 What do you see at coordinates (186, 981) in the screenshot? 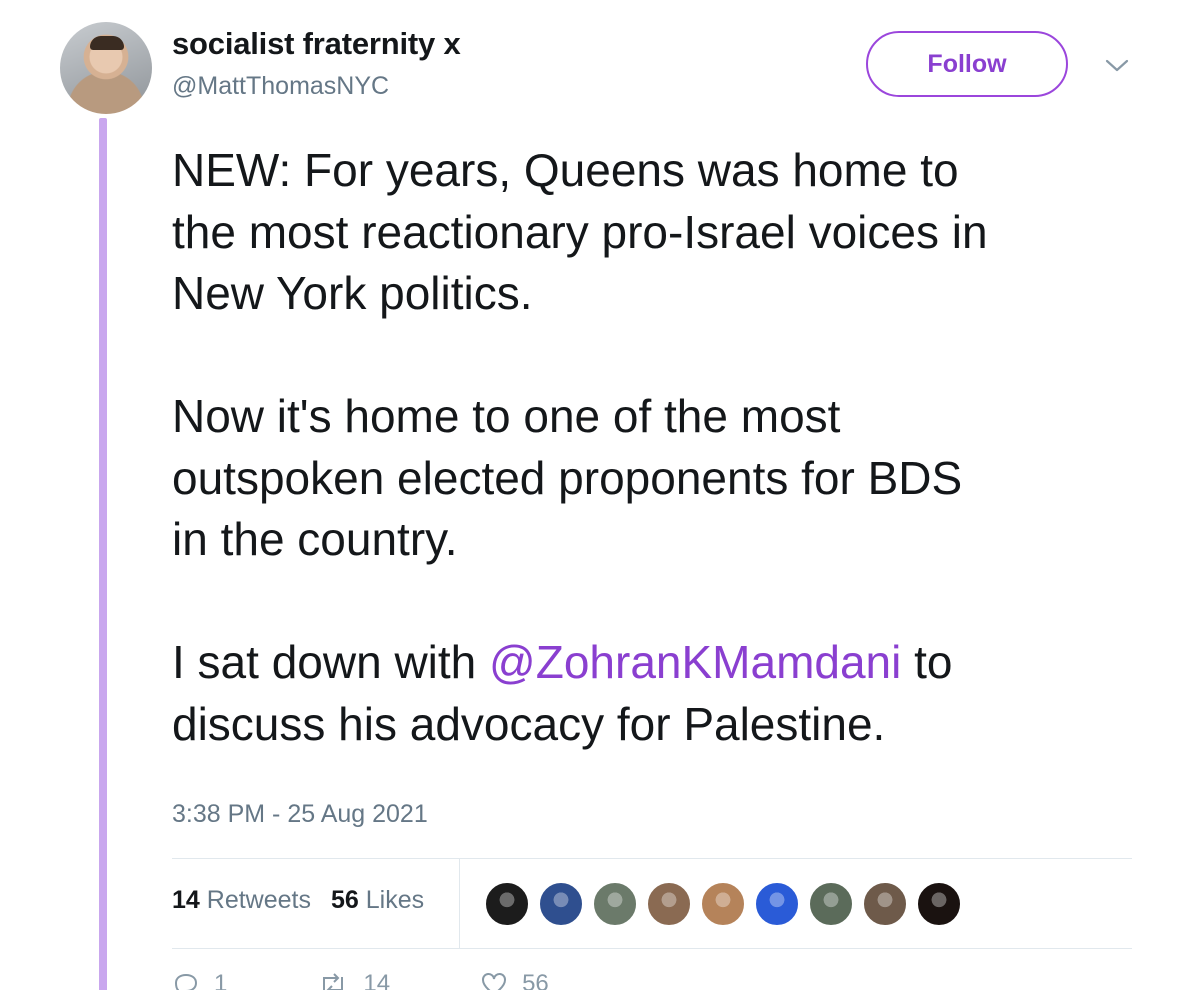
I see `reply-icon` at bounding box center [186, 981].